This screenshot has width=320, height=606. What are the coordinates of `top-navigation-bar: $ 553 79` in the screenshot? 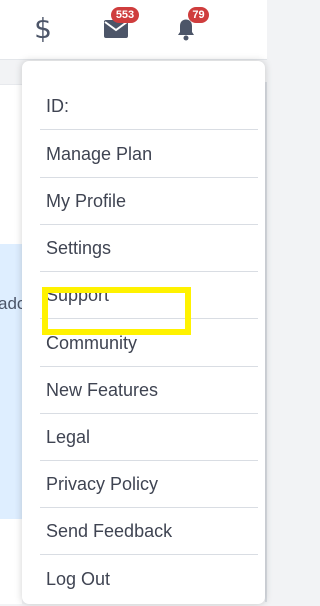 It's located at (133, 30).